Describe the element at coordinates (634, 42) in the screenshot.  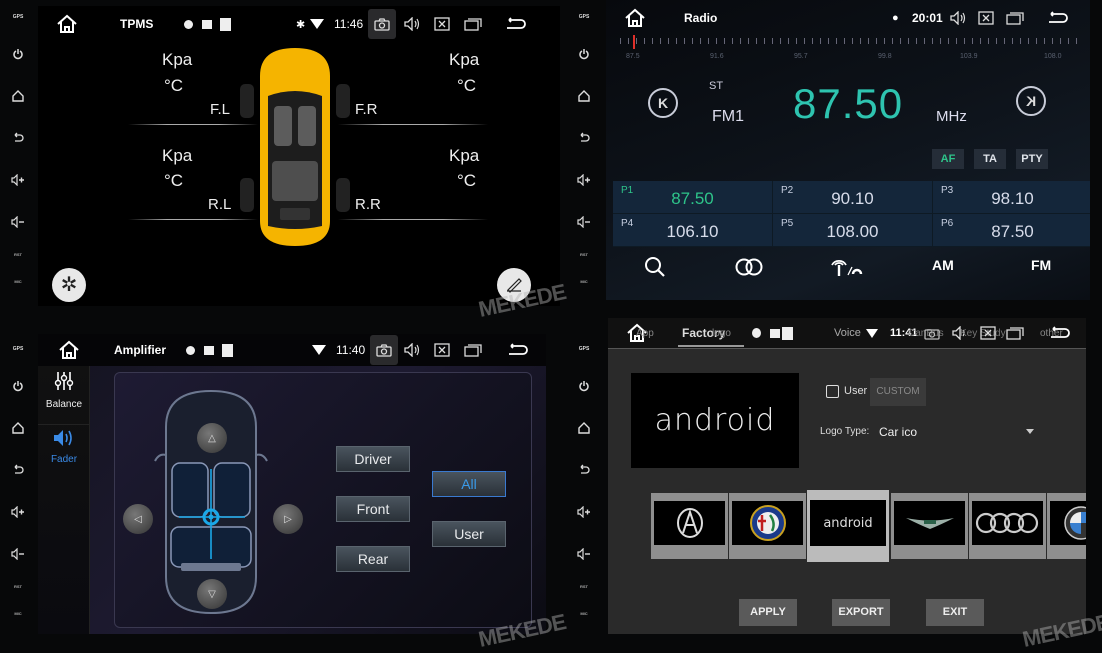
I see `tuning-needle` at that location.